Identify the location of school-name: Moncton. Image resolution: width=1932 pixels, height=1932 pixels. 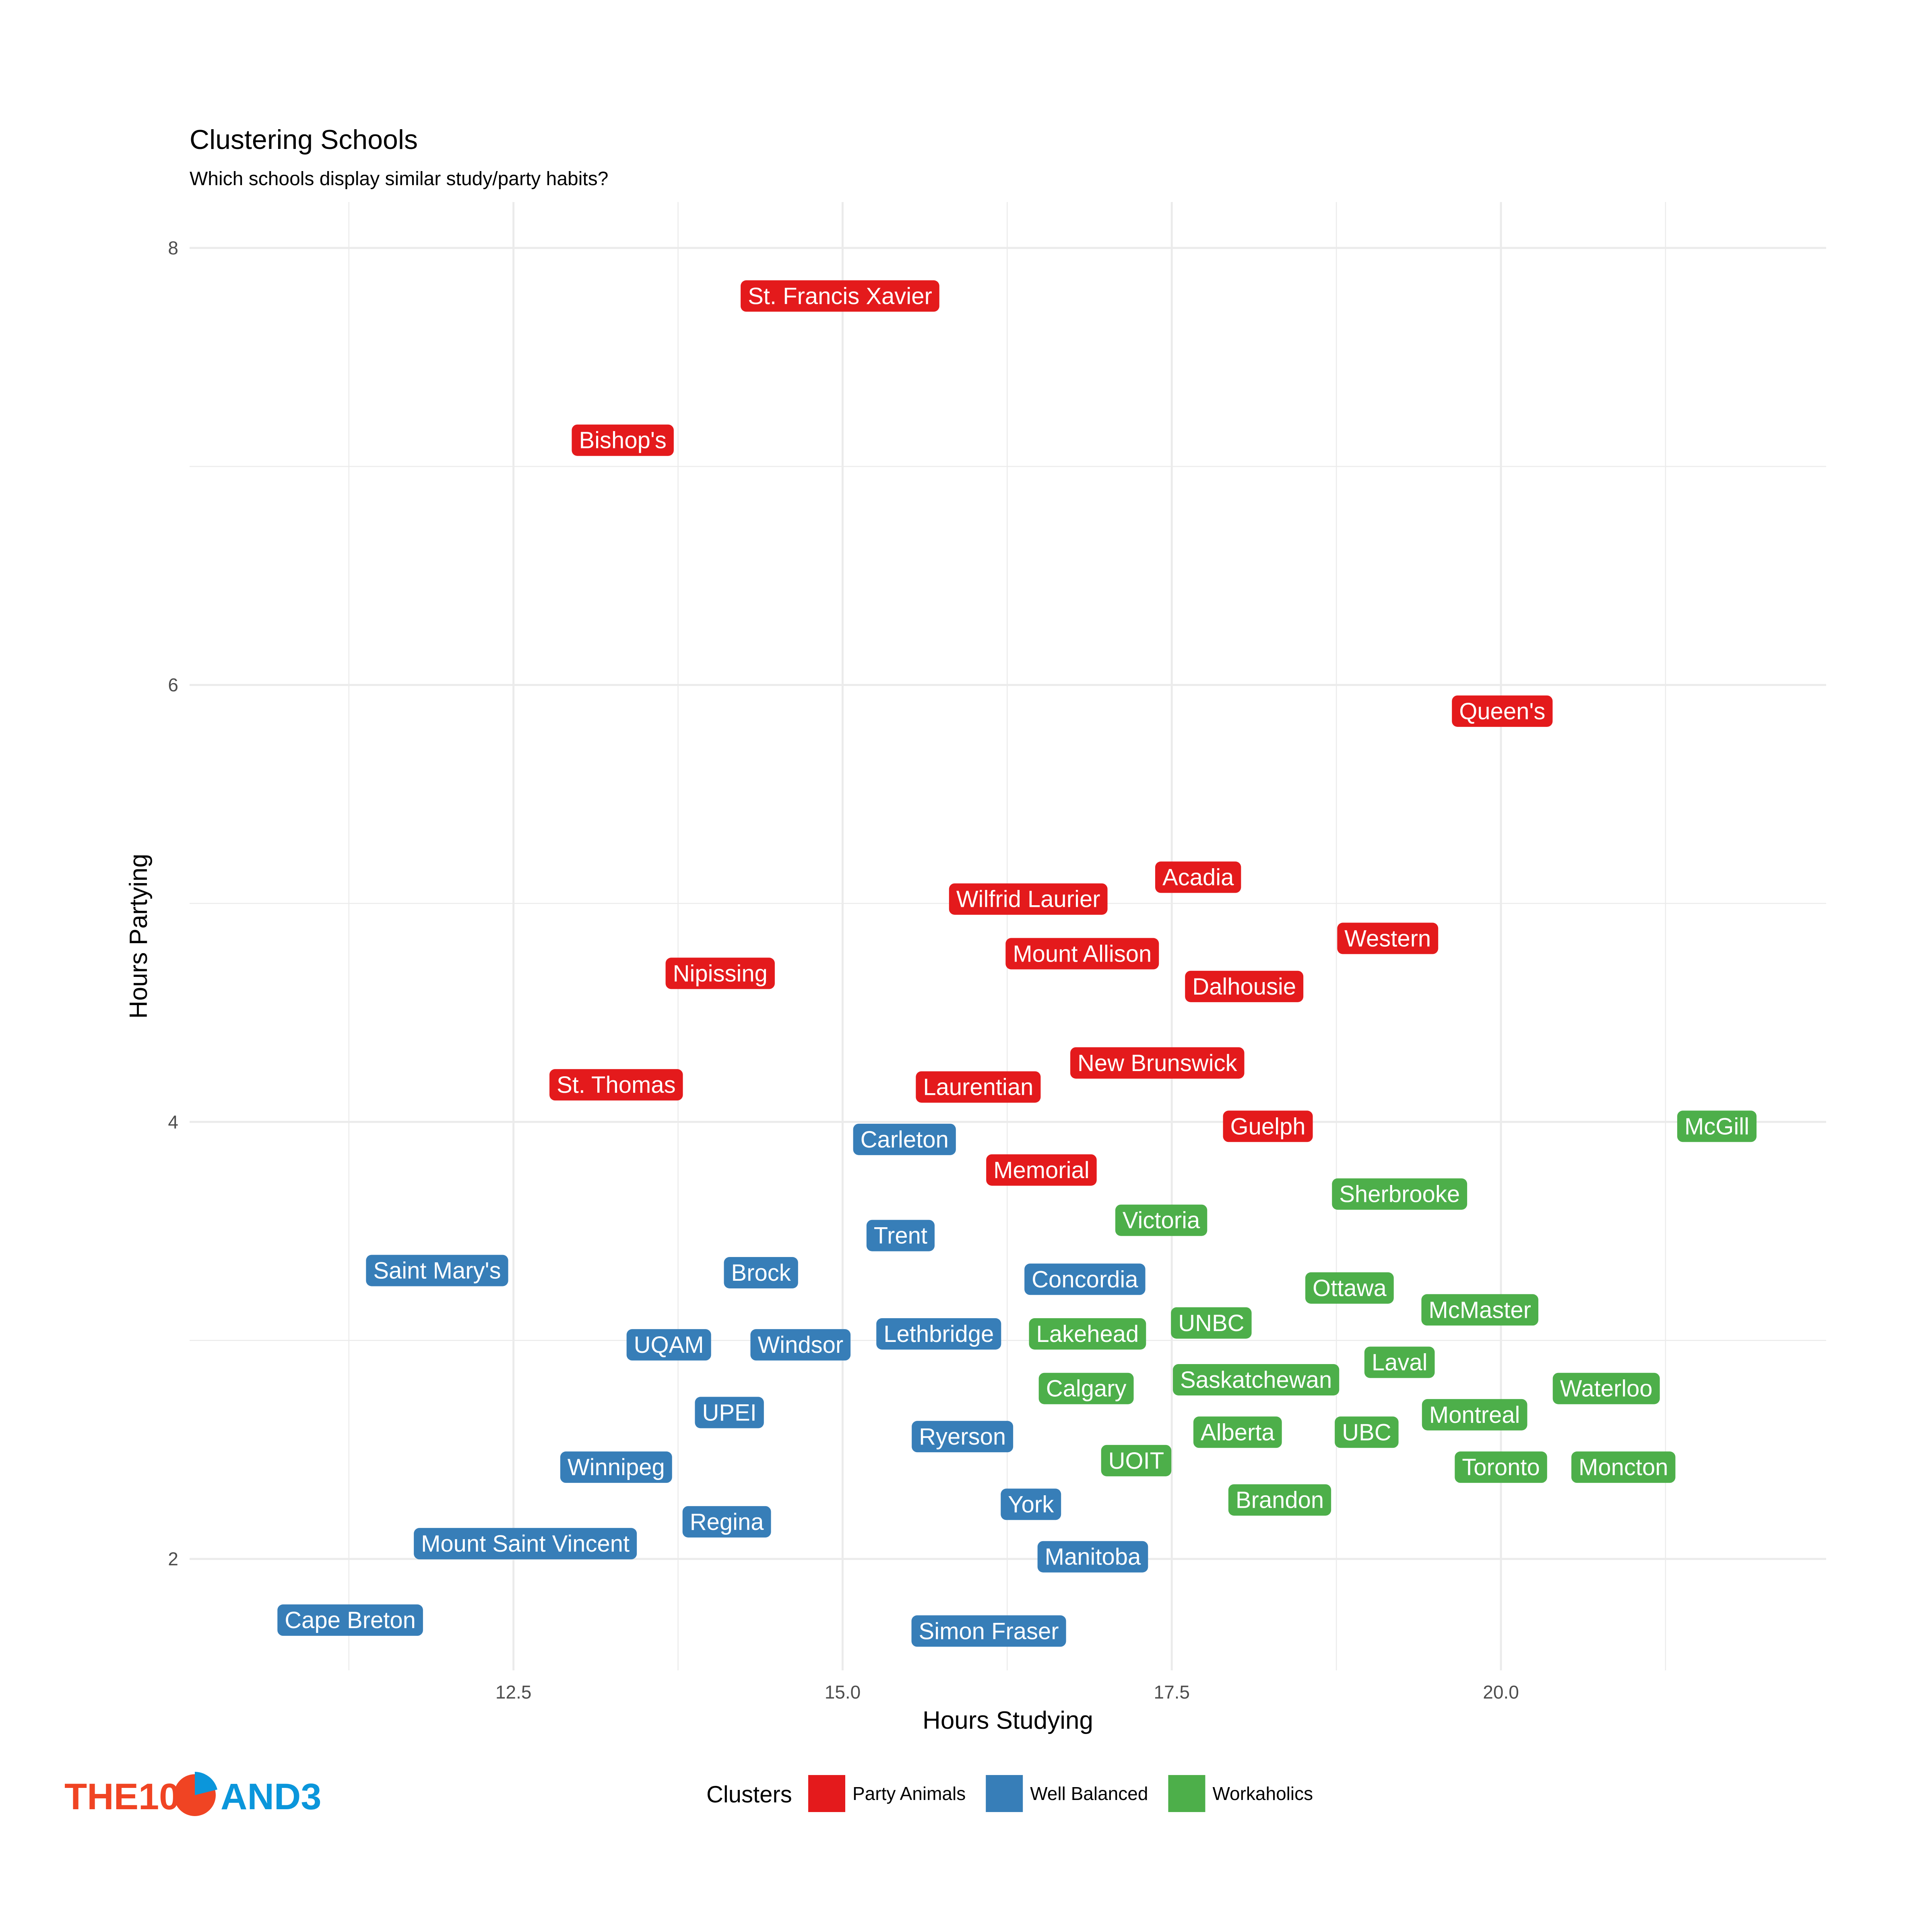
(1623, 1467).